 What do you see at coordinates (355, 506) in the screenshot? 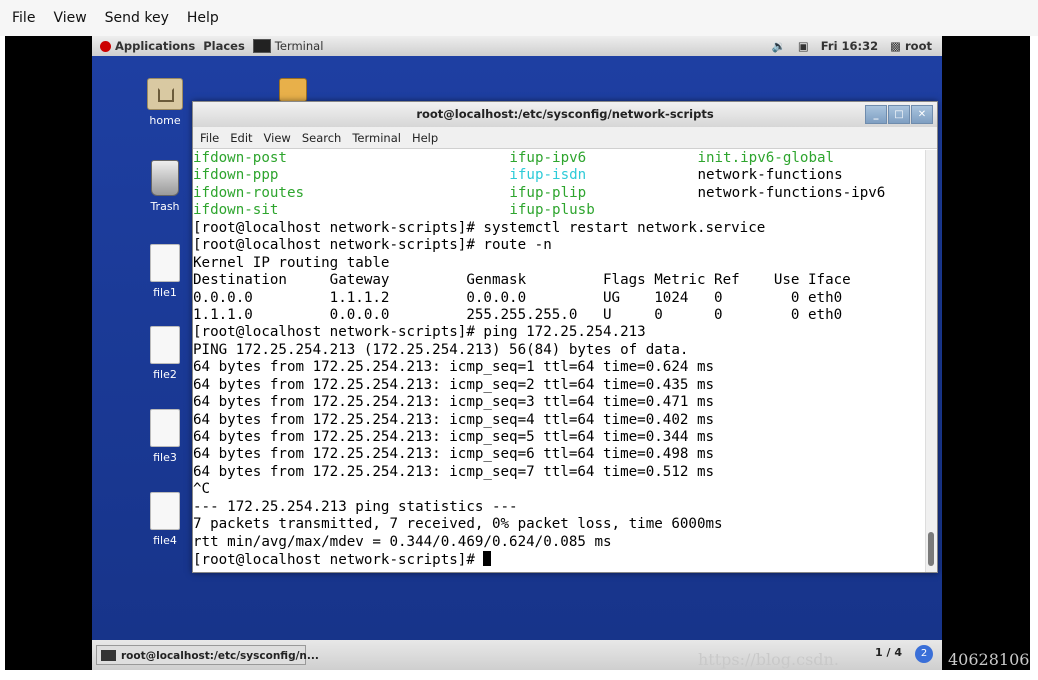
I see `terminal-line: --- 172.25.254.213 ping statistics ---` at bounding box center [355, 506].